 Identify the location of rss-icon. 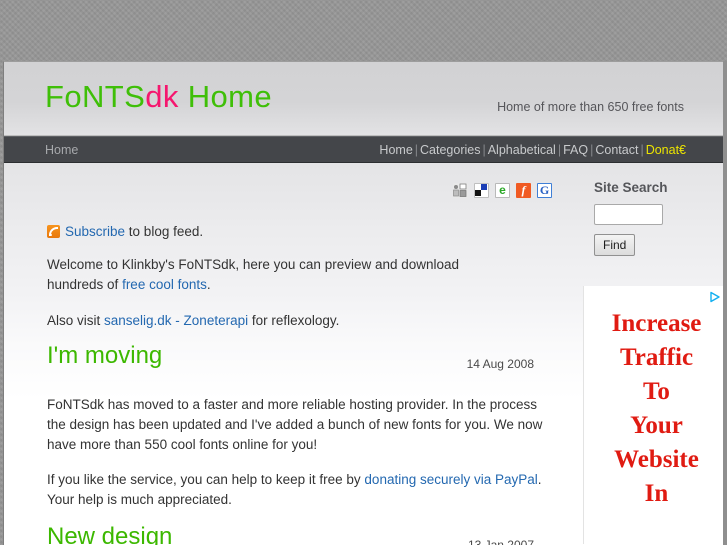
(53, 231).